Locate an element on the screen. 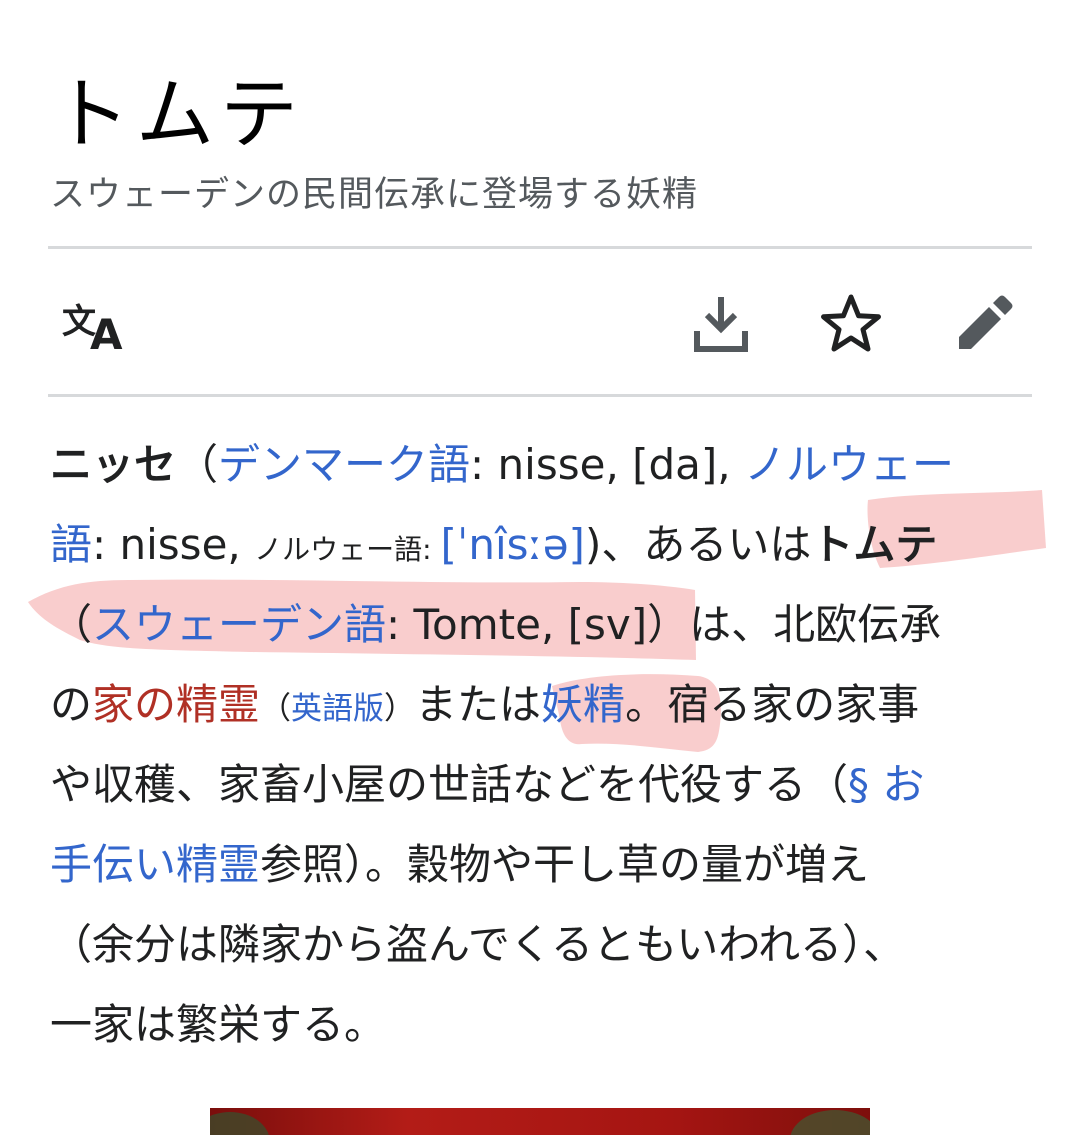 The width and height of the screenshot is (1080, 1135). edit-button is located at coordinates (983, 323).